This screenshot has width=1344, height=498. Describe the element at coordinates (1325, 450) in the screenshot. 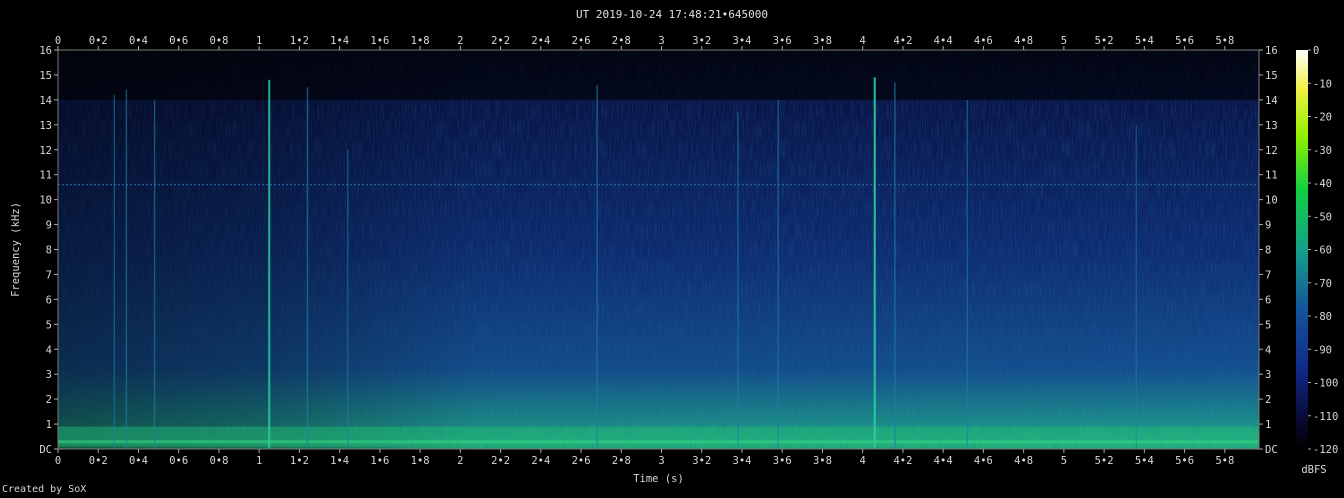

I see `colorbar-tick-label-12: -120` at that location.